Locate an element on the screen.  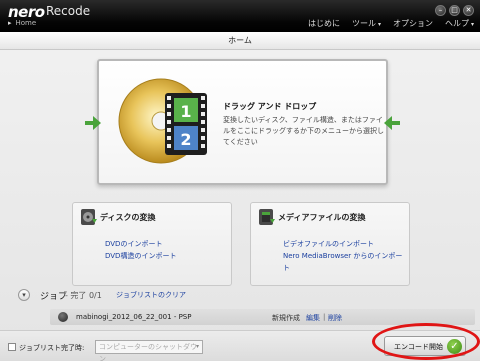
menu-help: ヘルプ ▾ is located at coordinates (459, 23).